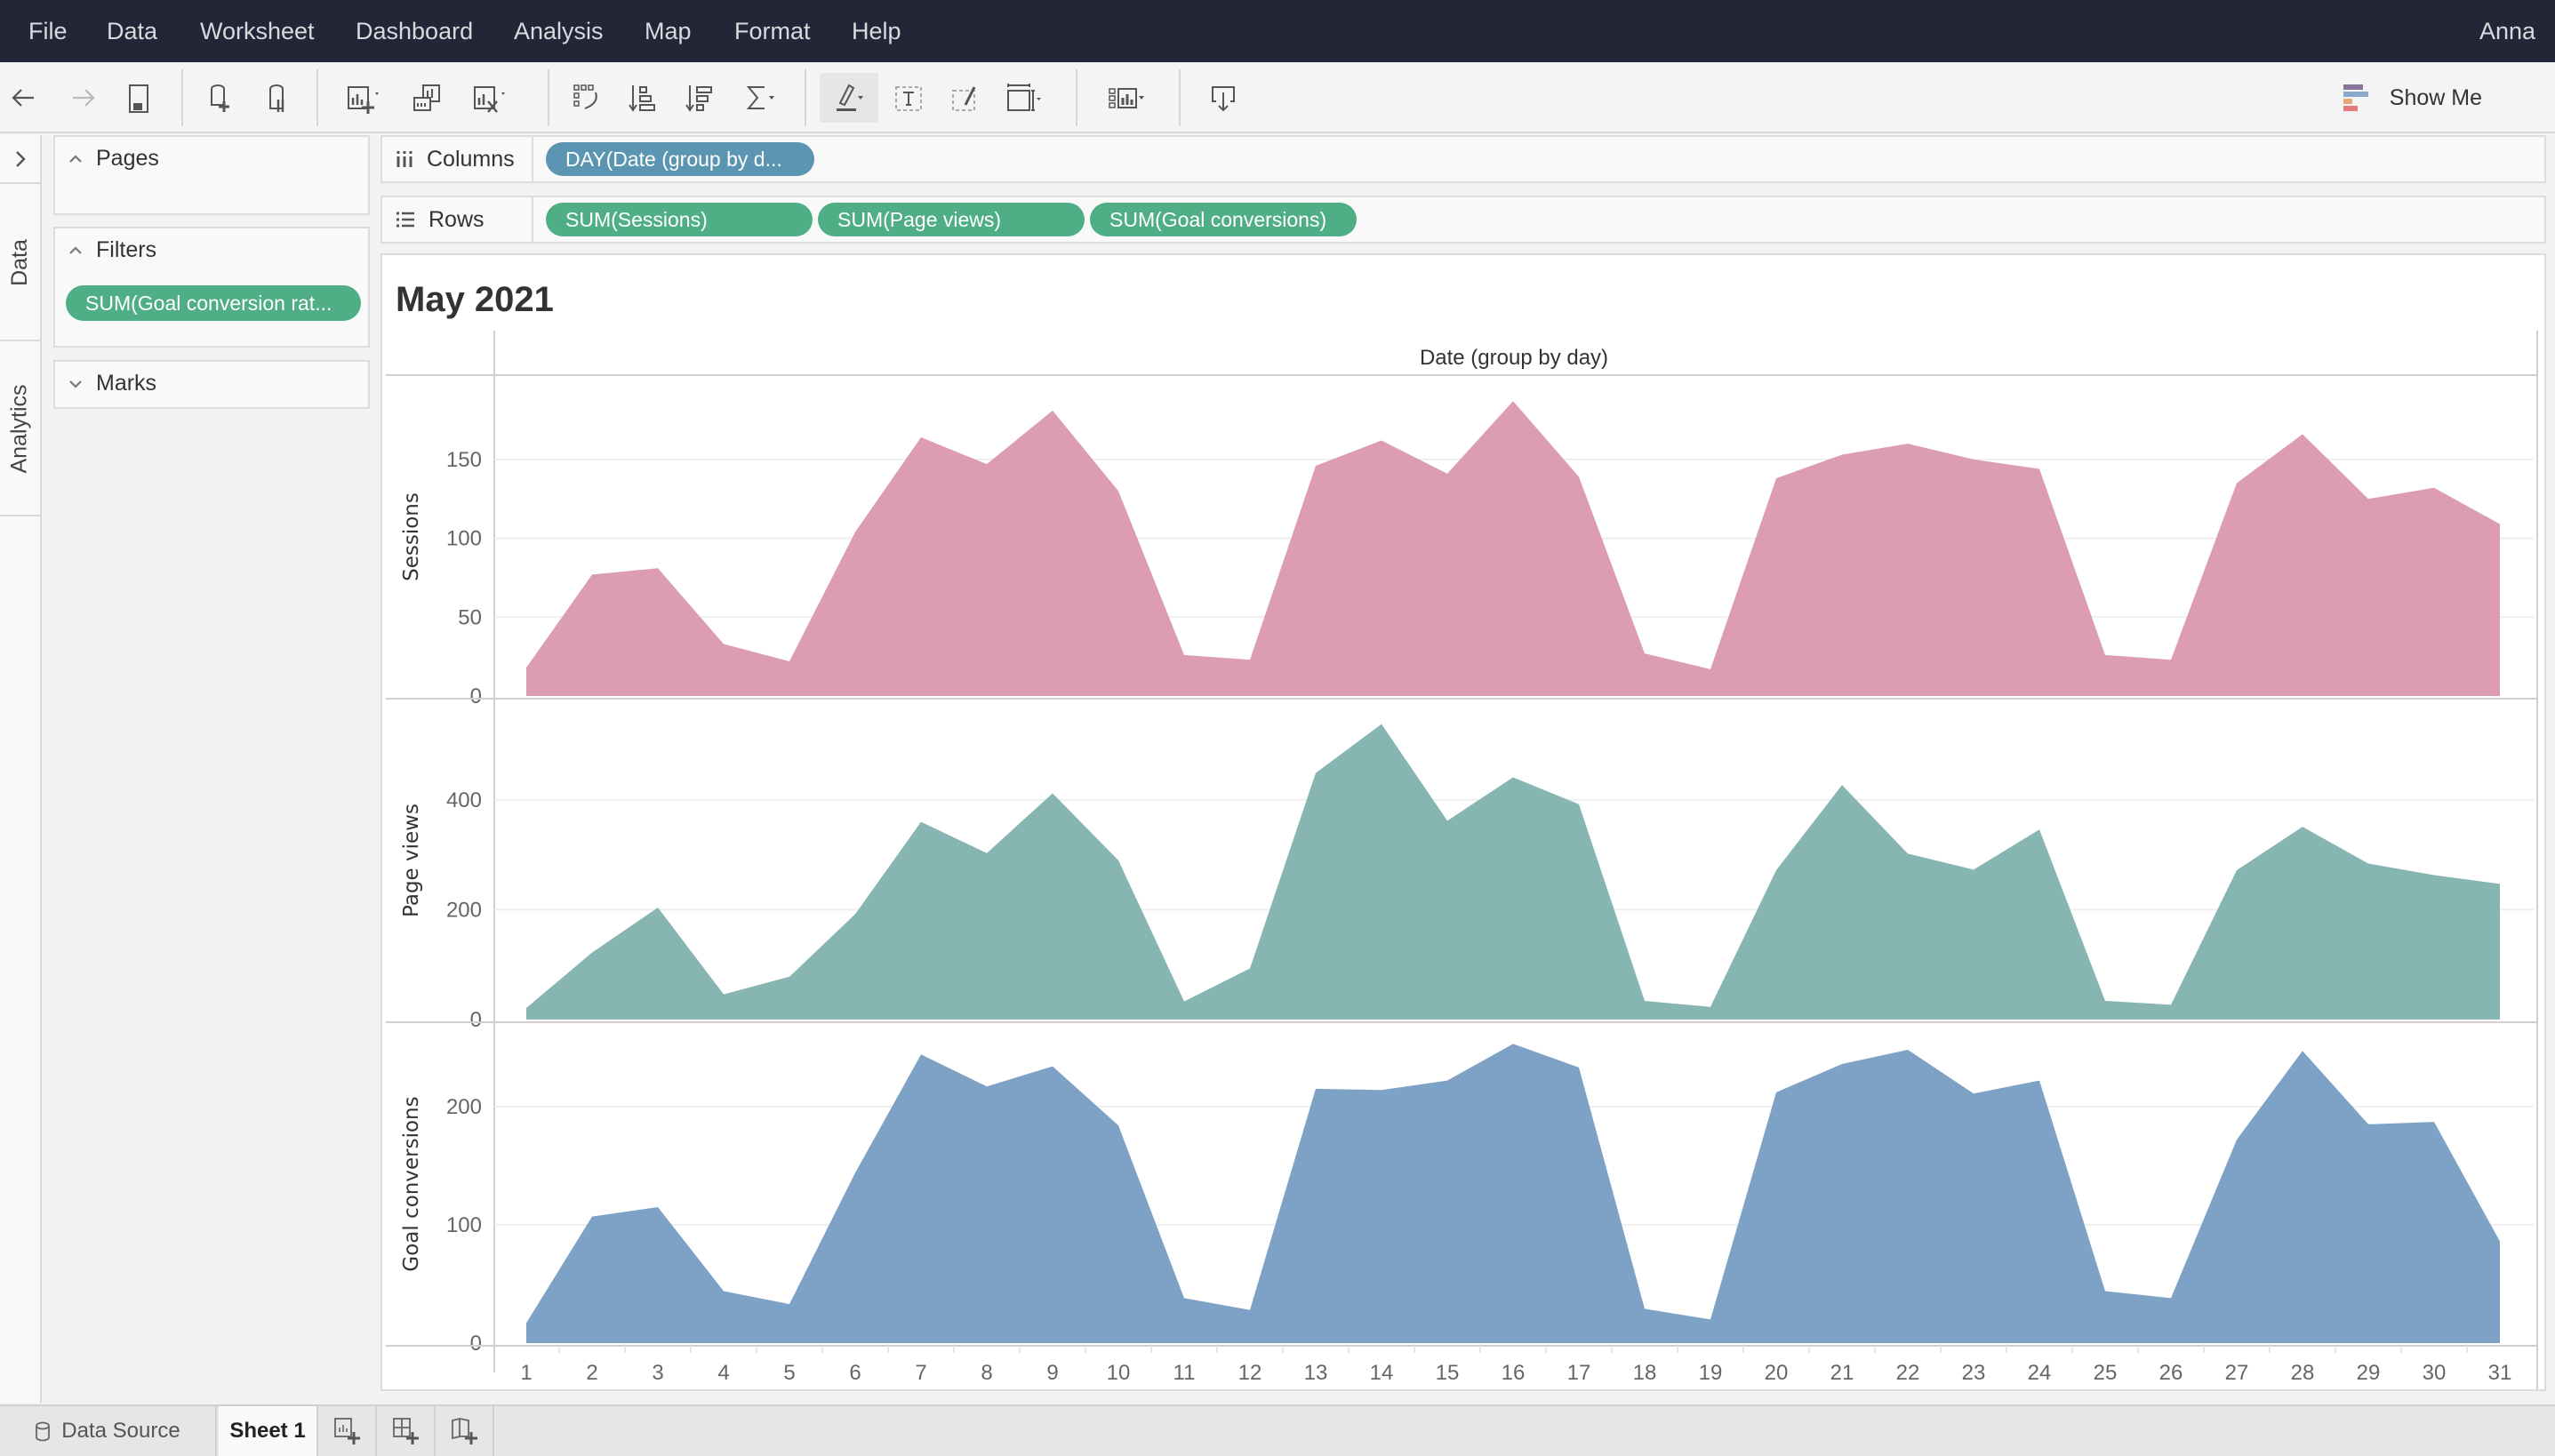 The image size is (2555, 1456). I want to click on fit-button, so click(1022, 98).